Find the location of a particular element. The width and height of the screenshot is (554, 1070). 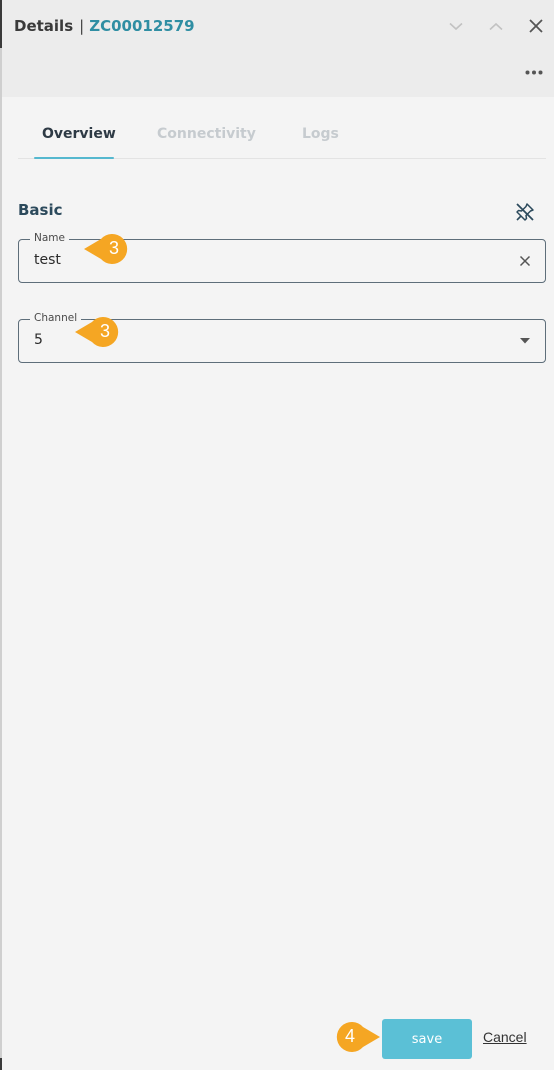

step-callout-channel: 3 is located at coordinates (99, 332).